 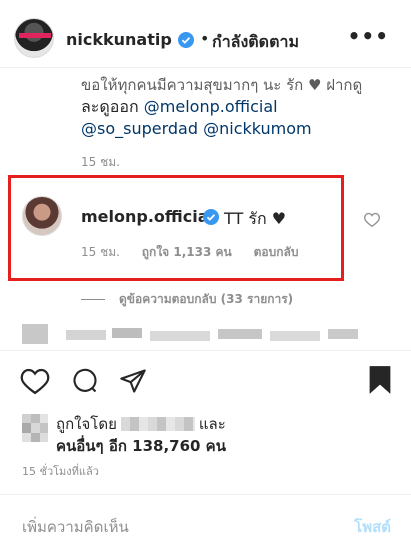 I want to click on divider, so click(x=93, y=299).